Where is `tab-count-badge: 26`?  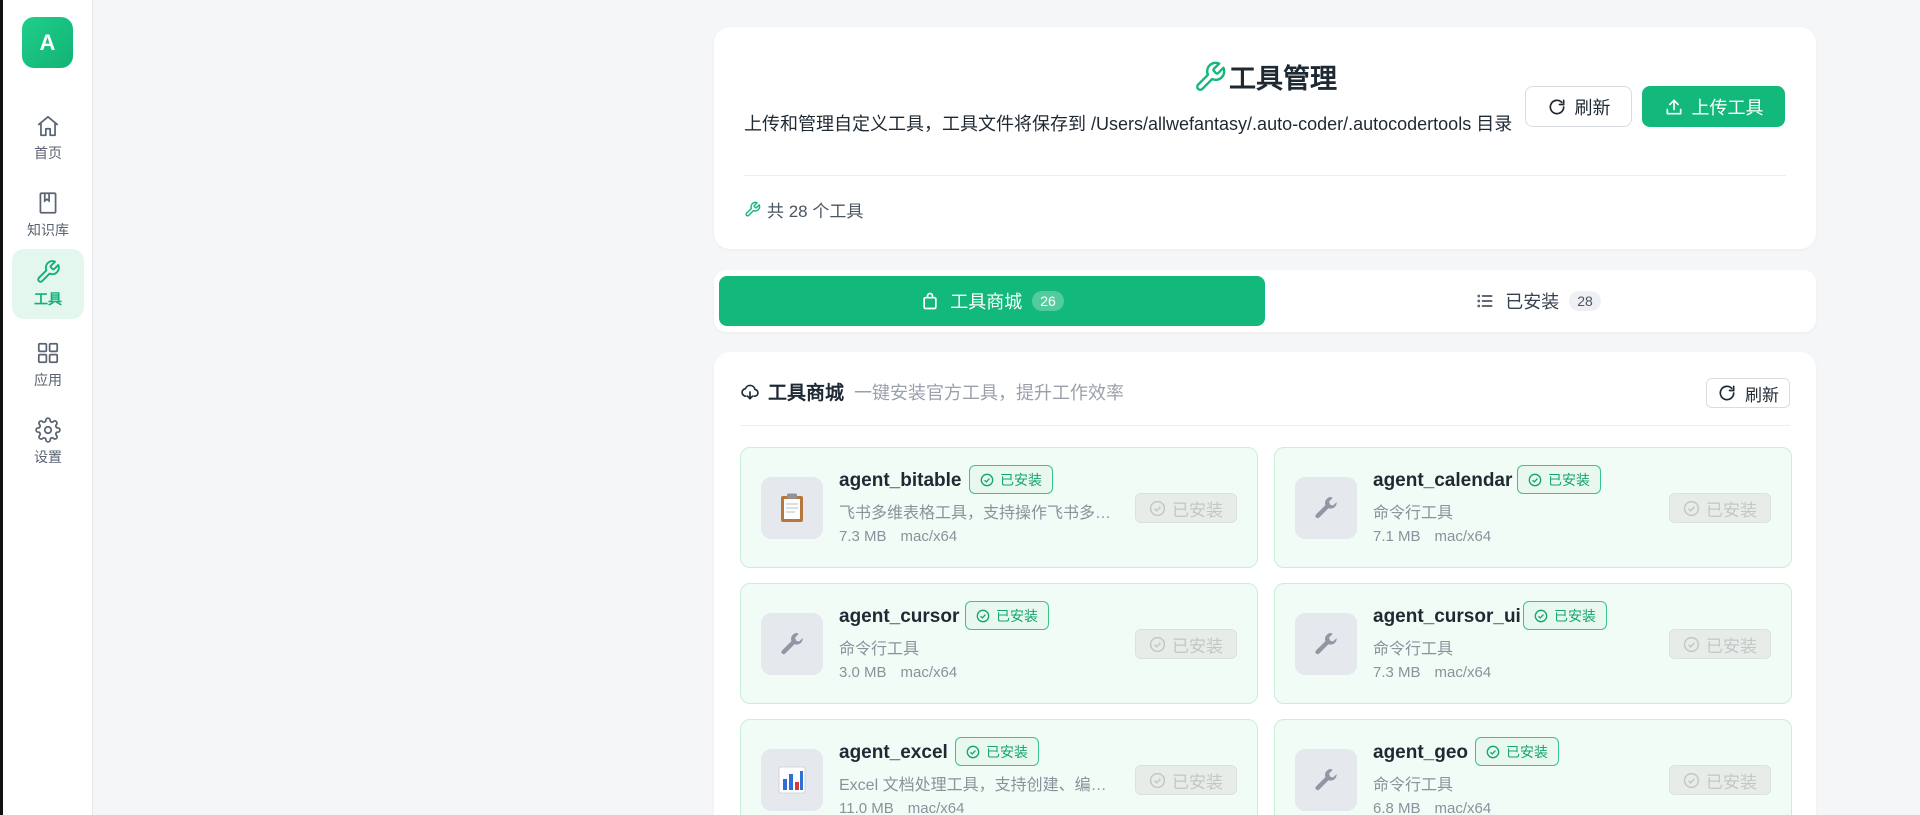 tab-count-badge: 26 is located at coordinates (1048, 301).